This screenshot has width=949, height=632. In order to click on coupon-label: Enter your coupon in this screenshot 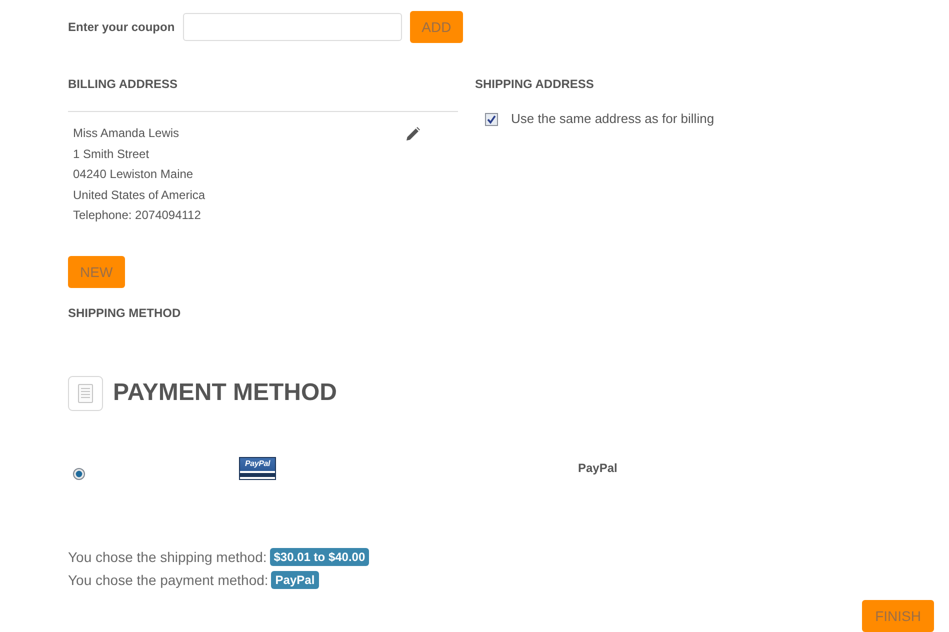, I will do `click(121, 27)`.